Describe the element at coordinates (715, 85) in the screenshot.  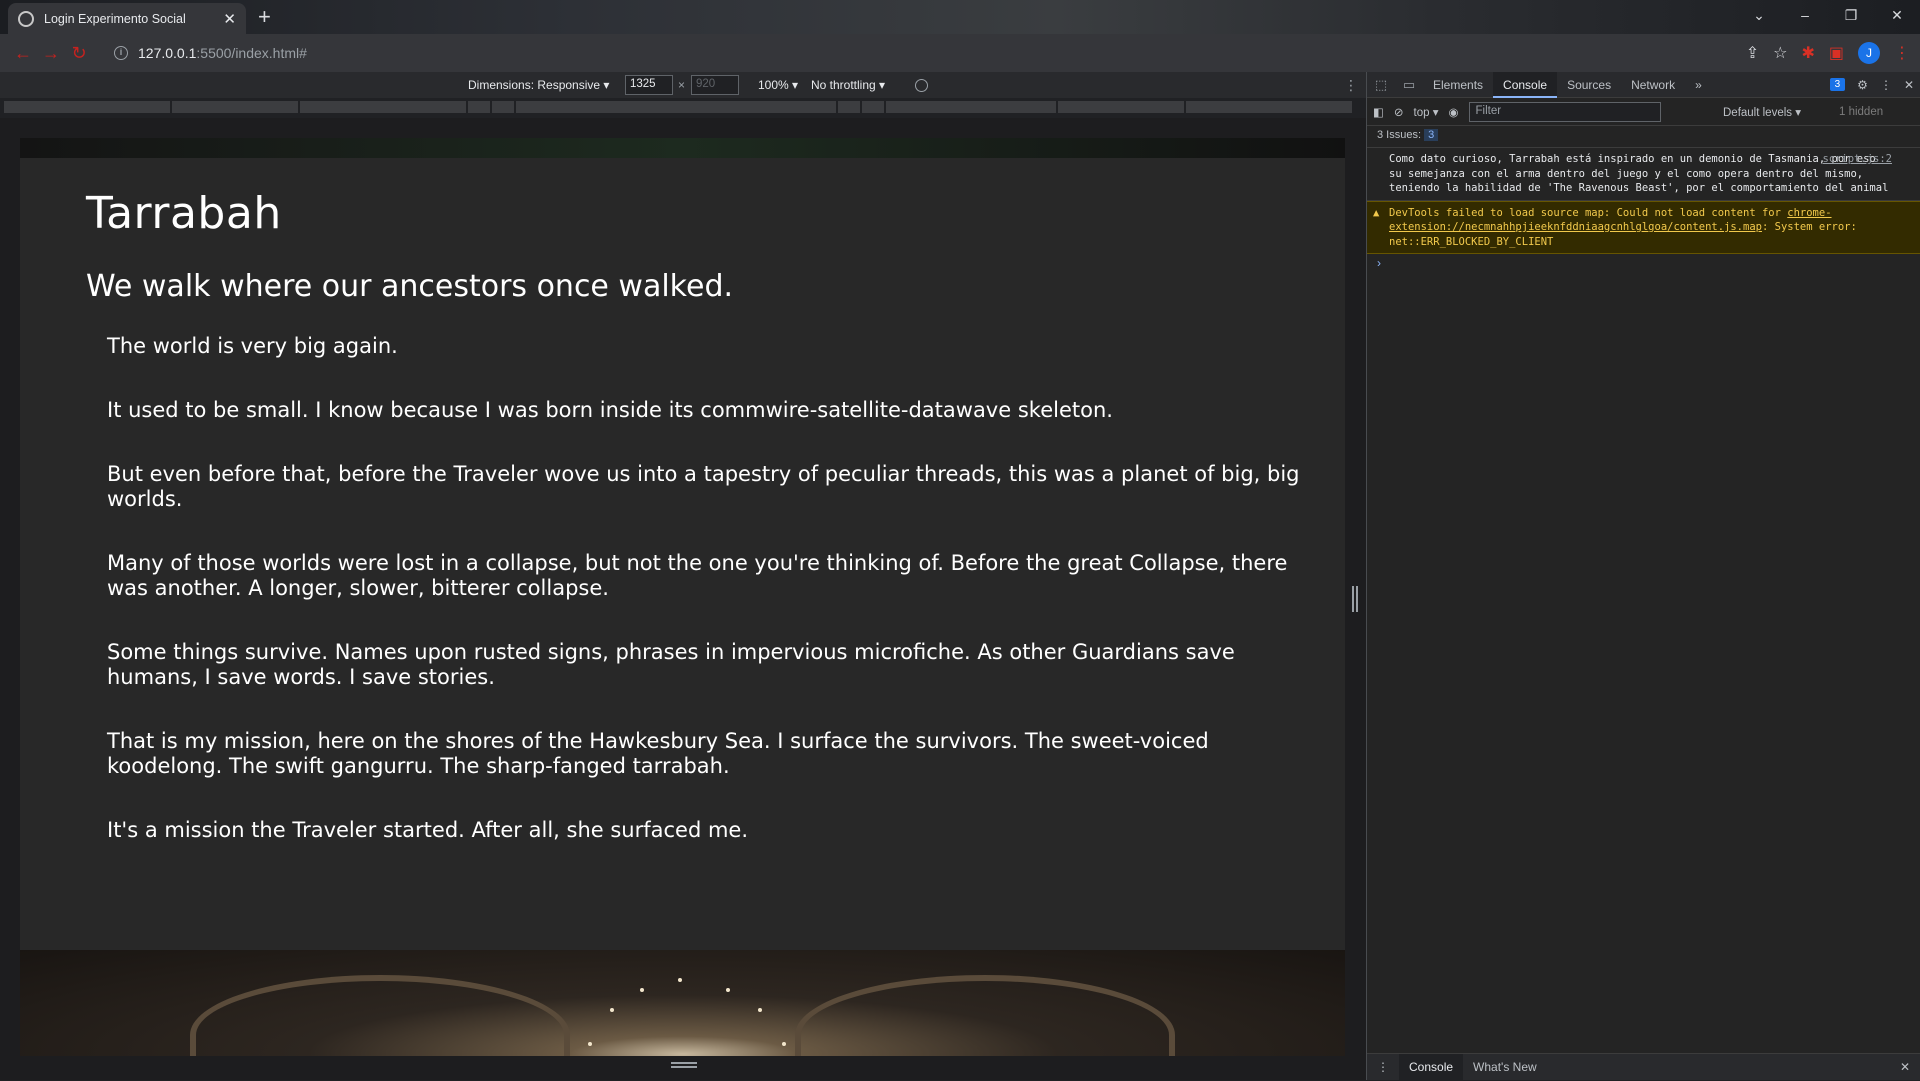
I see `height-input: 920` at that location.